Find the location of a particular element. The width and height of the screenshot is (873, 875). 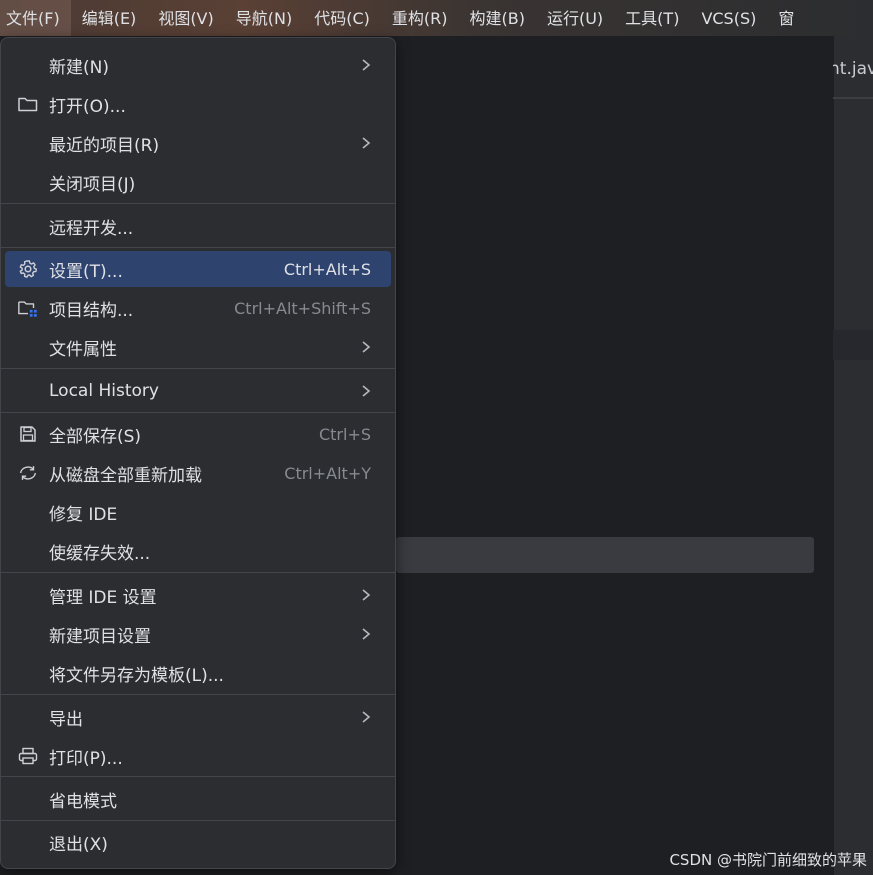

editor-tab: nt.java is located at coordinates (853, 69).